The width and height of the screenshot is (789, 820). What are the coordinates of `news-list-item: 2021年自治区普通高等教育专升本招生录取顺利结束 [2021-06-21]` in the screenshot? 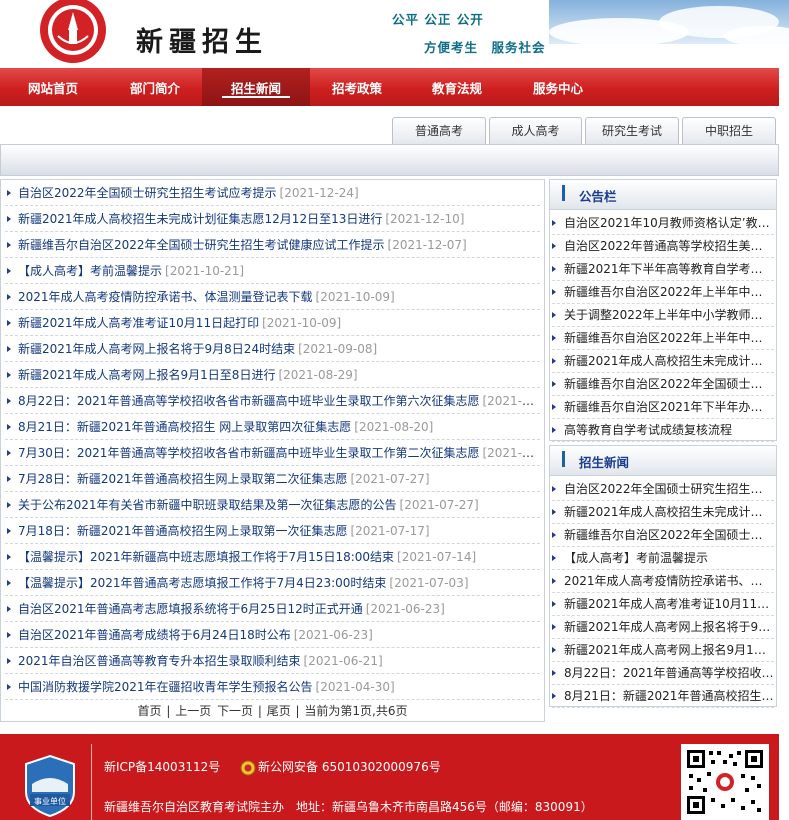 It's located at (272, 661).